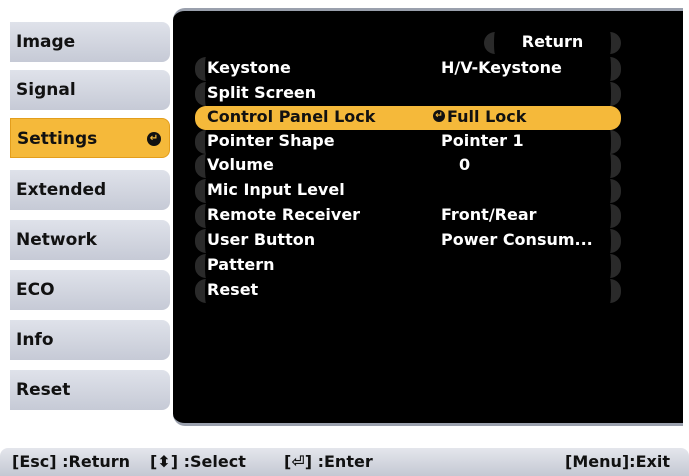  What do you see at coordinates (408, 216) in the screenshot?
I see `menu-row-remote-receiver: Remote Receiver Front/Rear` at bounding box center [408, 216].